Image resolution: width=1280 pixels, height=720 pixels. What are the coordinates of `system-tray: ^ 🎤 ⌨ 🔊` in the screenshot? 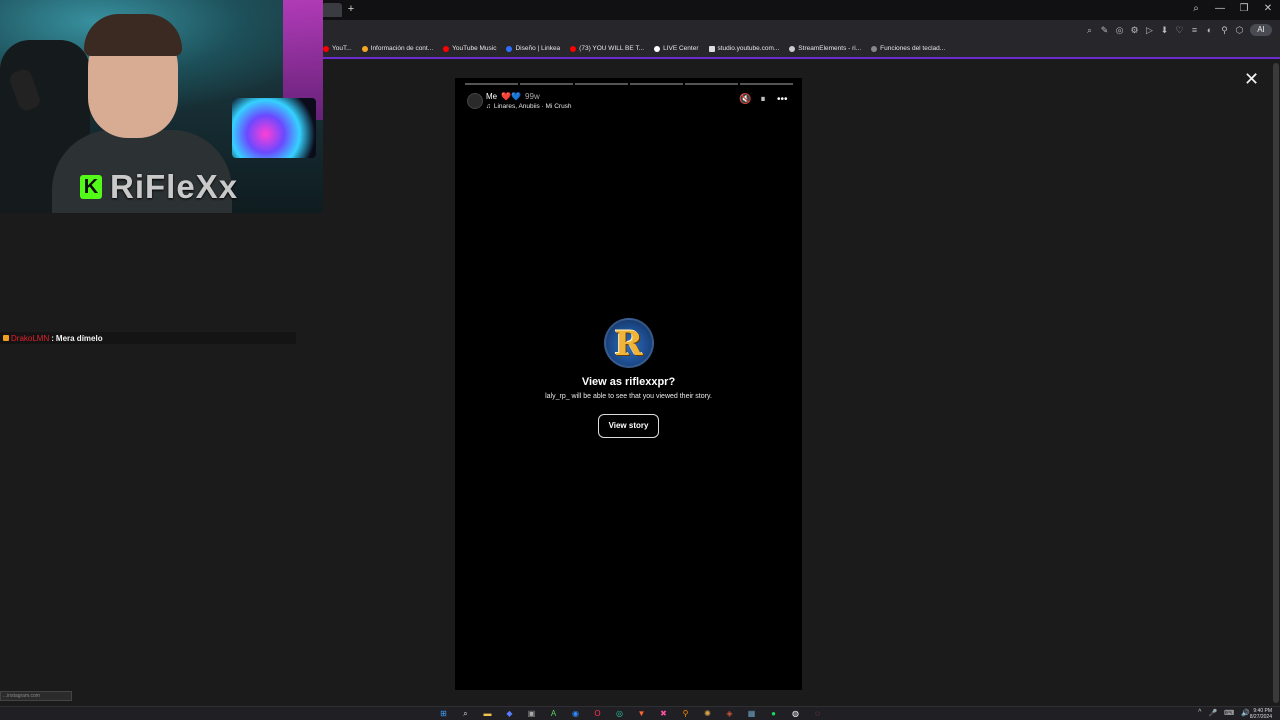 It's located at (1224, 713).